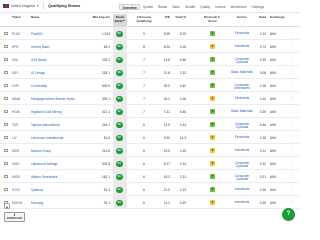  What do you see at coordinates (38, 60) in the screenshot?
I see `company-name-link: ICM Media` at bounding box center [38, 60].